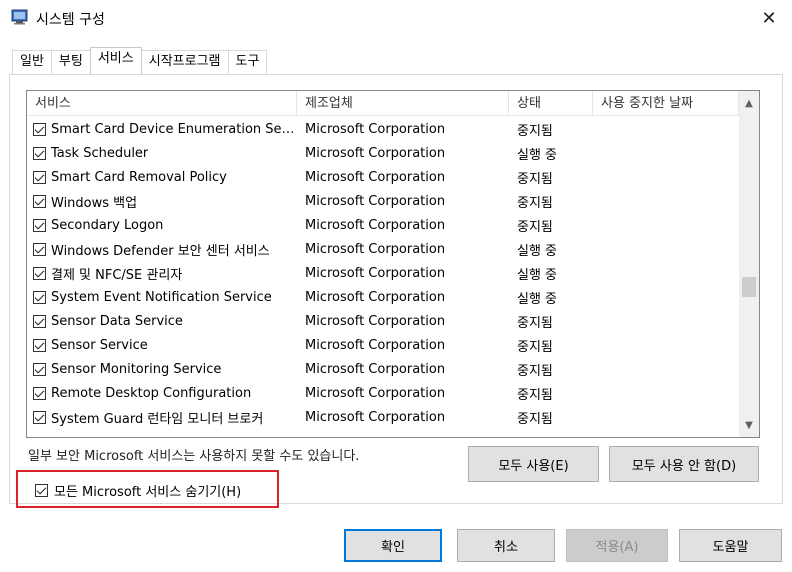 The image size is (792, 572). I want to click on tab-general: 일반, so click(32, 62).